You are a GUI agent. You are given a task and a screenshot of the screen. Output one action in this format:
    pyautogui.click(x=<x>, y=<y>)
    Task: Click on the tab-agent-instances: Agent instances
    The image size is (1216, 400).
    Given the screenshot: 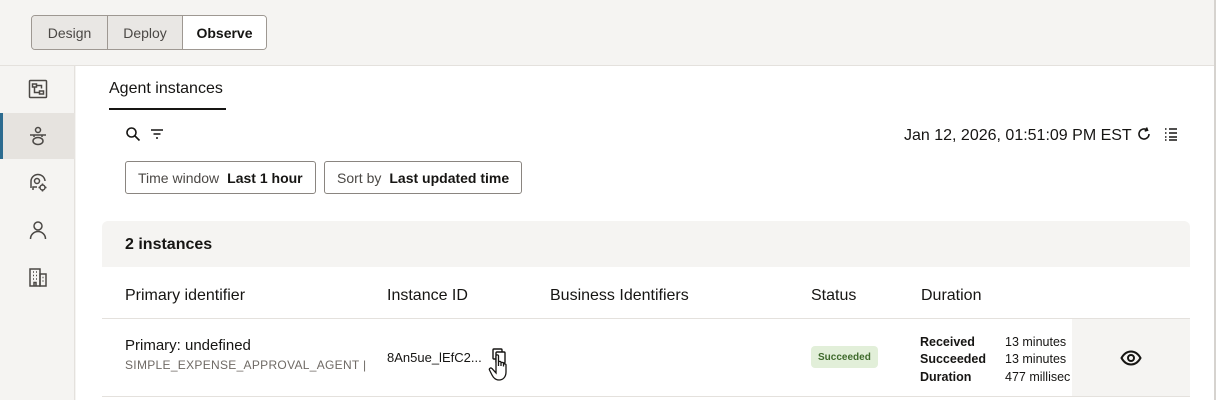 What is the action you would take?
    pyautogui.click(x=167, y=95)
    